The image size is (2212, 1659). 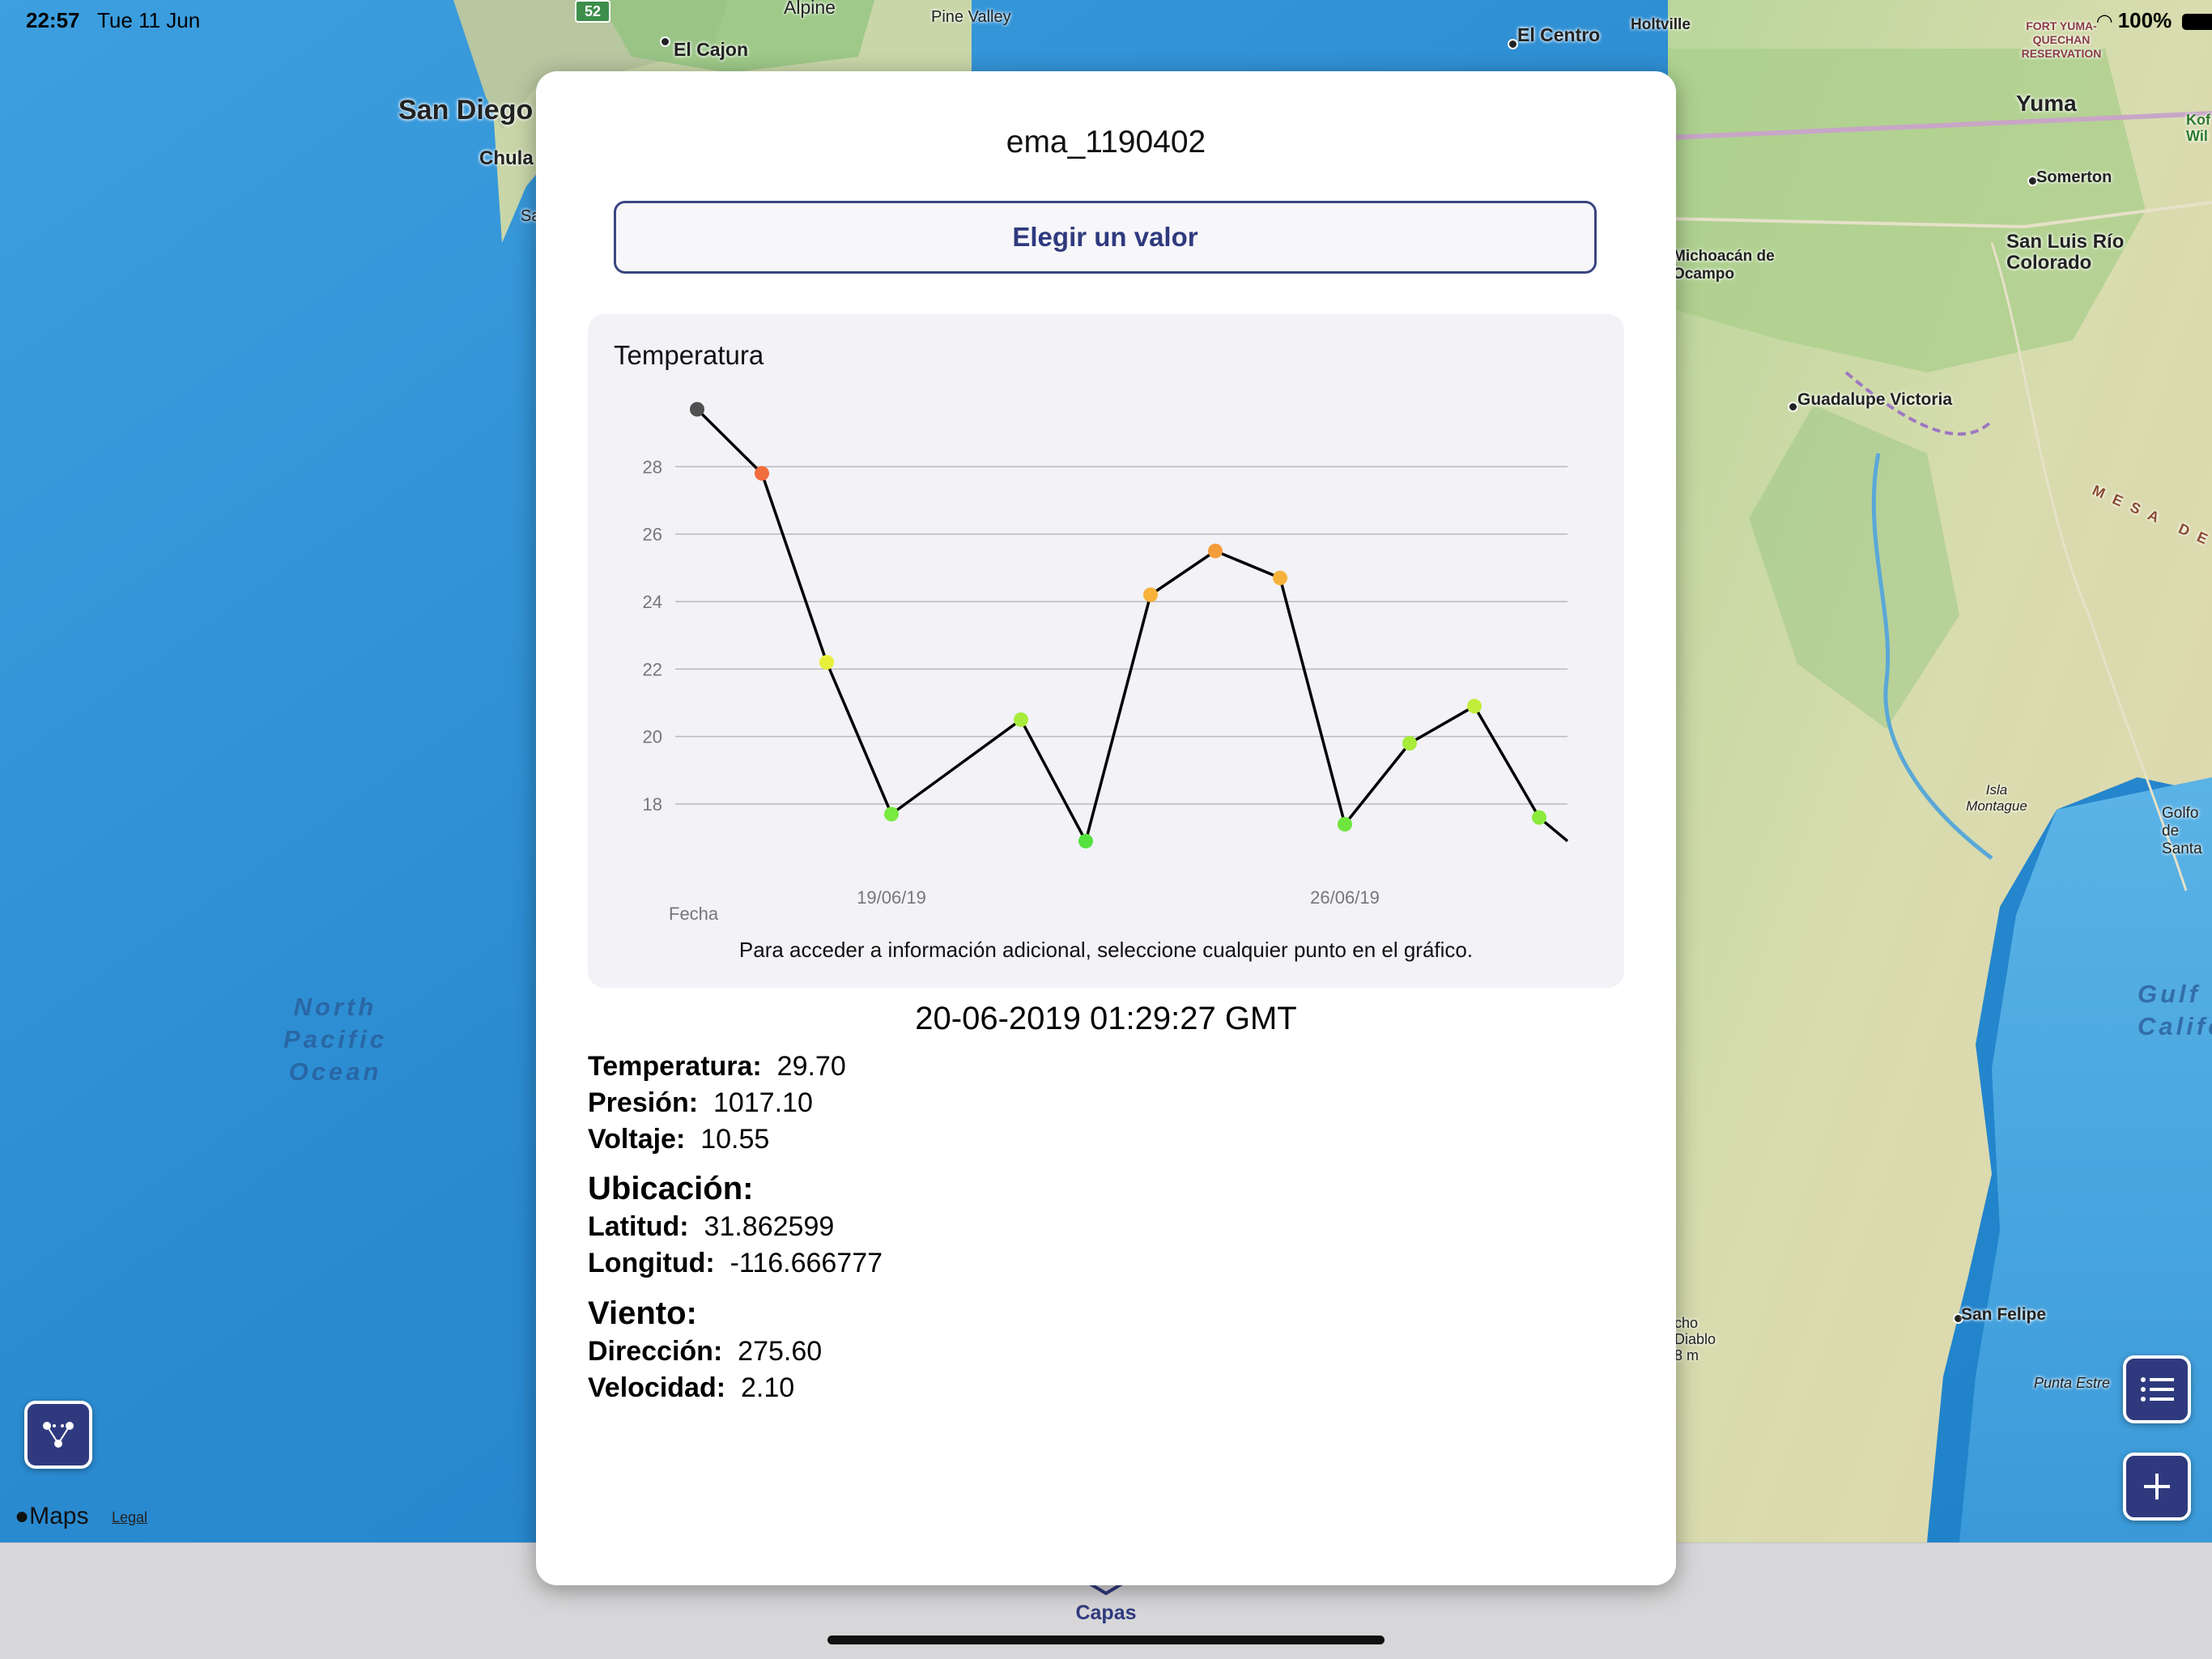 What do you see at coordinates (2182, 831) in the screenshot?
I see `map-label: Golfo de Santa` at bounding box center [2182, 831].